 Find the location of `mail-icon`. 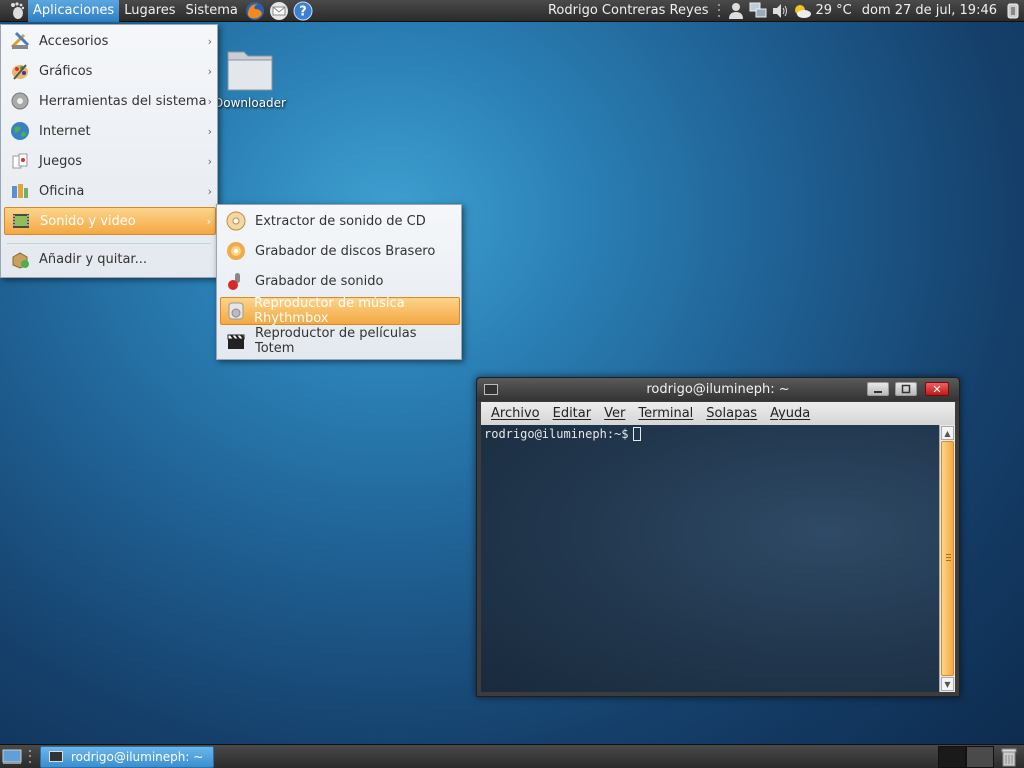

mail-icon is located at coordinates (279, 11).